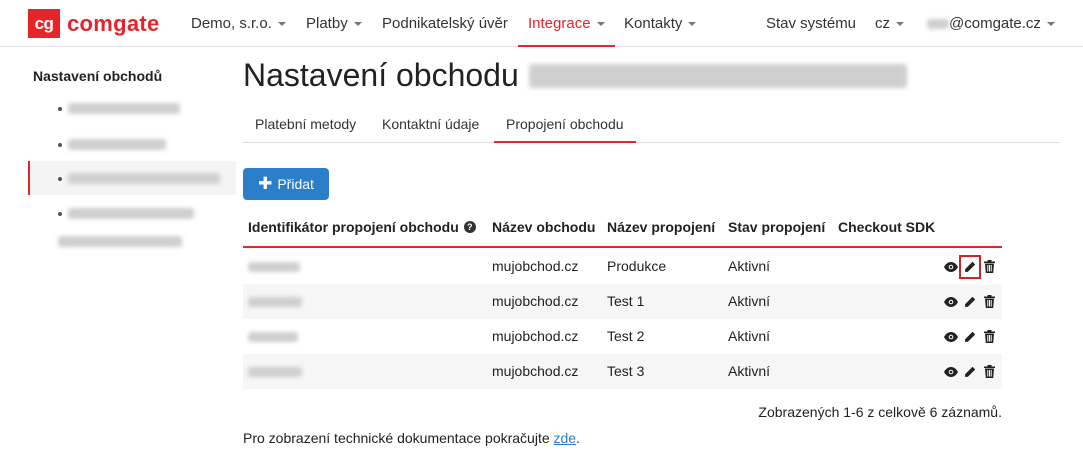 Image resolution: width=1083 pixels, height=464 pixels. What do you see at coordinates (544, 227) in the screenshot?
I see `col-header-shop-name: Název obchodu` at bounding box center [544, 227].